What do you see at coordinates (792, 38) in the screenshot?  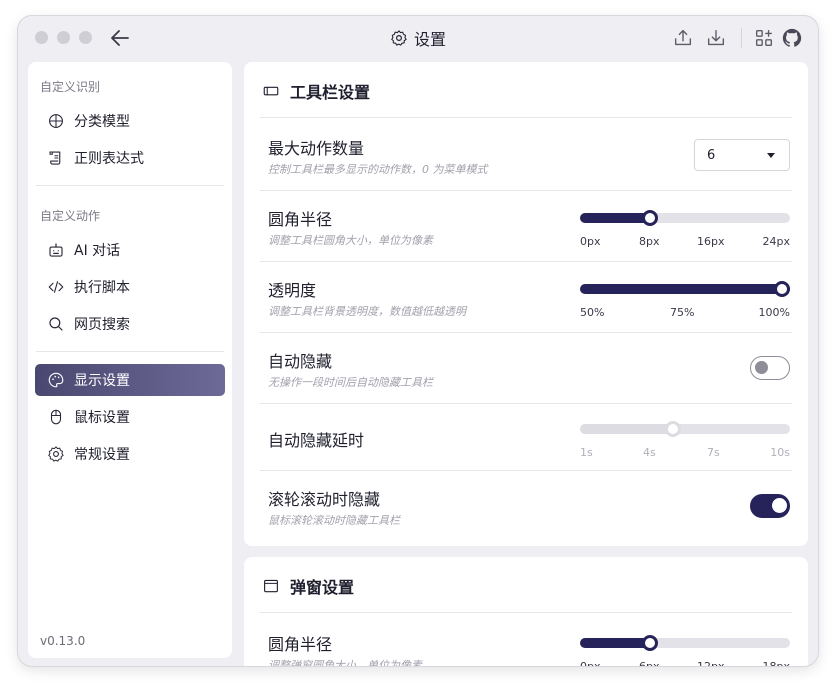 I see `github-icon` at bounding box center [792, 38].